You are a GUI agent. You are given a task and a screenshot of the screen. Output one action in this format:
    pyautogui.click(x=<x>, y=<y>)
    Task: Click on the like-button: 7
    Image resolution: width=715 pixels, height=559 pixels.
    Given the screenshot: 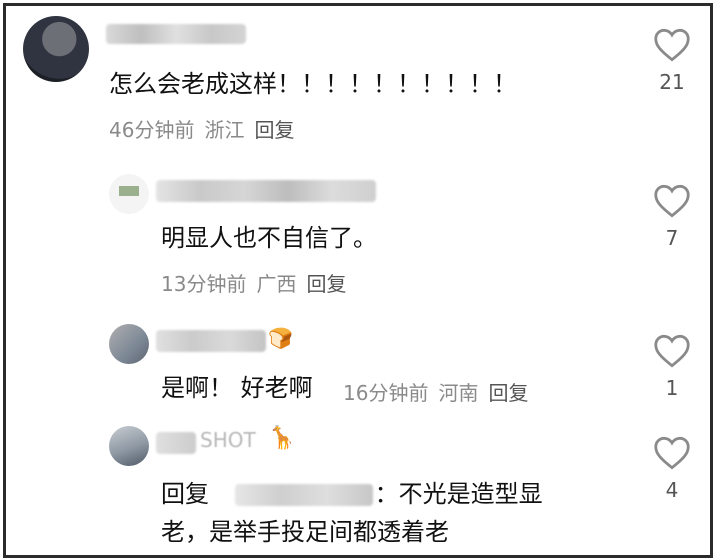 What is the action you would take?
    pyautogui.click(x=672, y=217)
    